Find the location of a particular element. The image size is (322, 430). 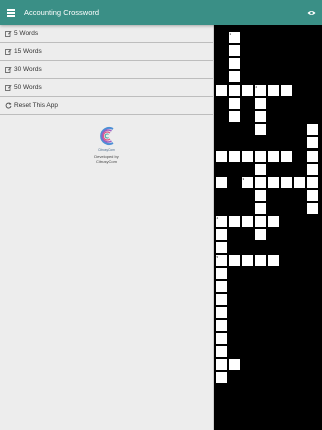

clue-number: 3 is located at coordinates (243, 178).